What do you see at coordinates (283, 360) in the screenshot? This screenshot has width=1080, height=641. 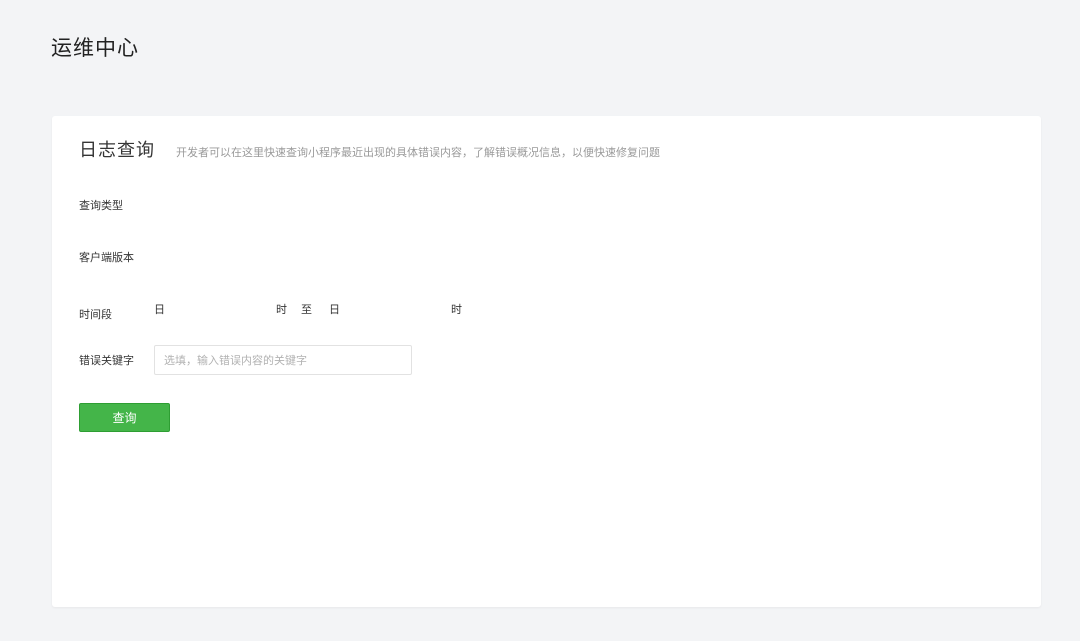 I see `error-keyword-input` at bounding box center [283, 360].